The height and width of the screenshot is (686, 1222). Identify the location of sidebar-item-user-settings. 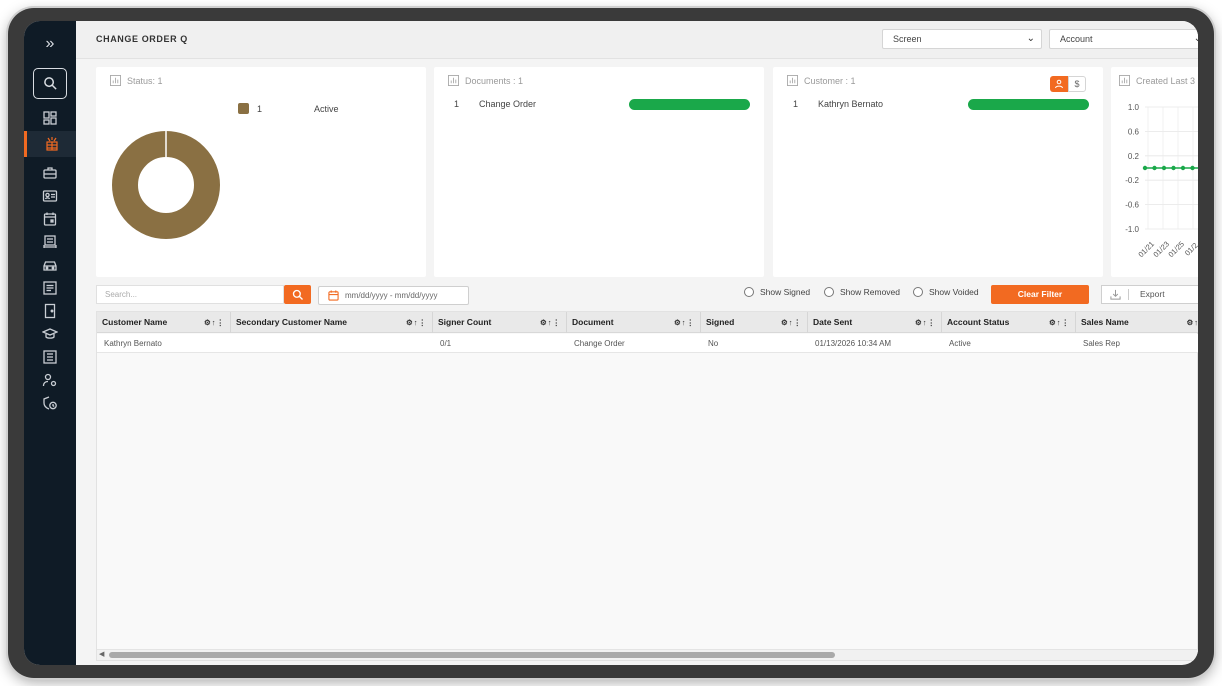
(50, 380).